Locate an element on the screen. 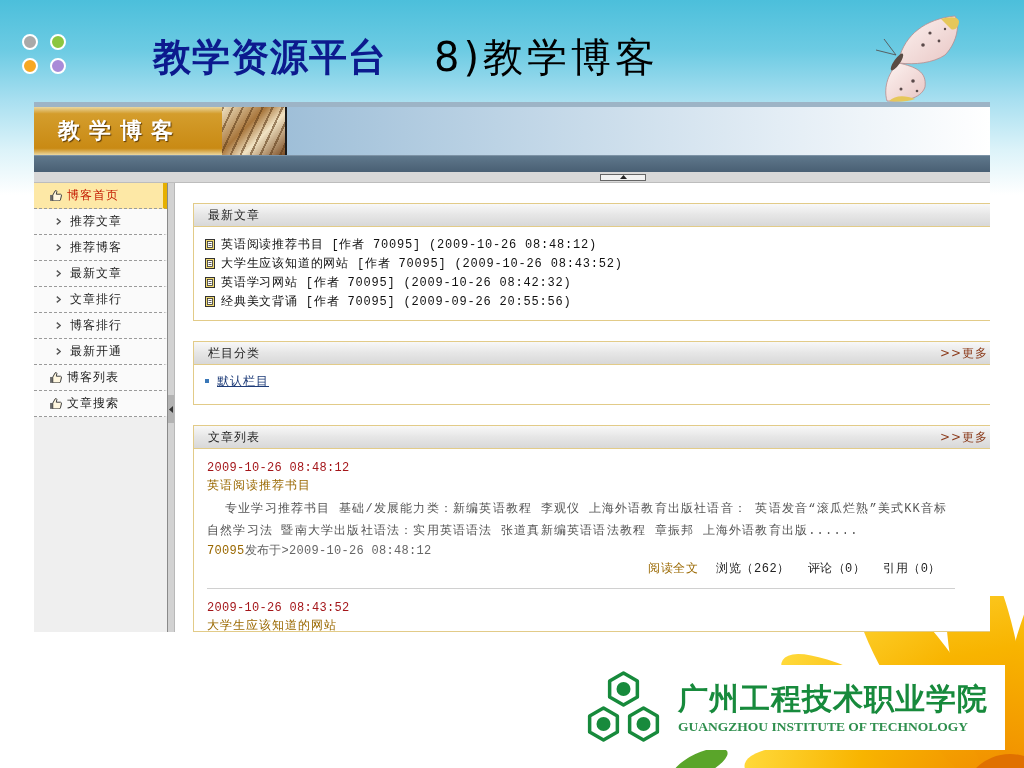  sidebar-item: 推荐文章 is located at coordinates (100, 222).